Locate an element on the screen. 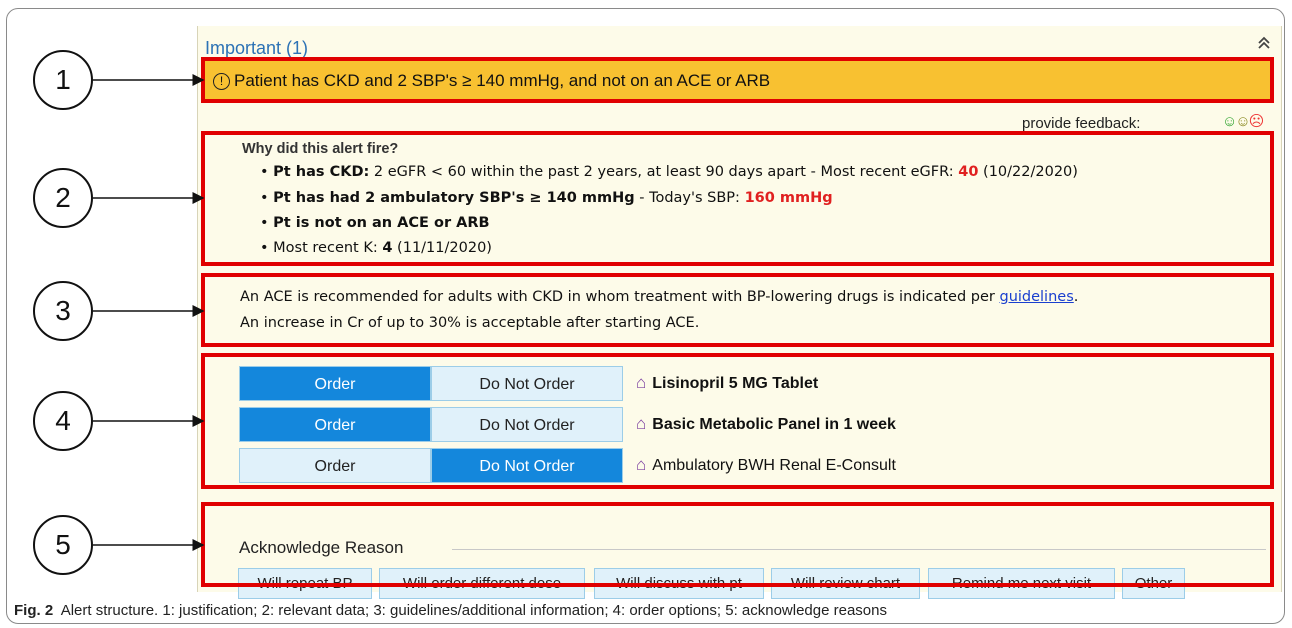 This screenshot has height=628, width=1292. callout-1: 1 is located at coordinates (63, 80).